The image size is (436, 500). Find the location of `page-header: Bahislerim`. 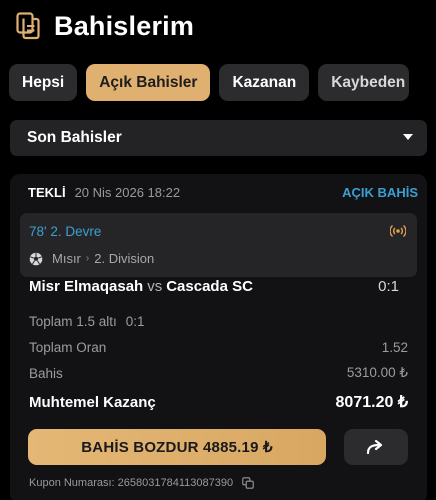

page-header: Bahislerim is located at coordinates (105, 26).